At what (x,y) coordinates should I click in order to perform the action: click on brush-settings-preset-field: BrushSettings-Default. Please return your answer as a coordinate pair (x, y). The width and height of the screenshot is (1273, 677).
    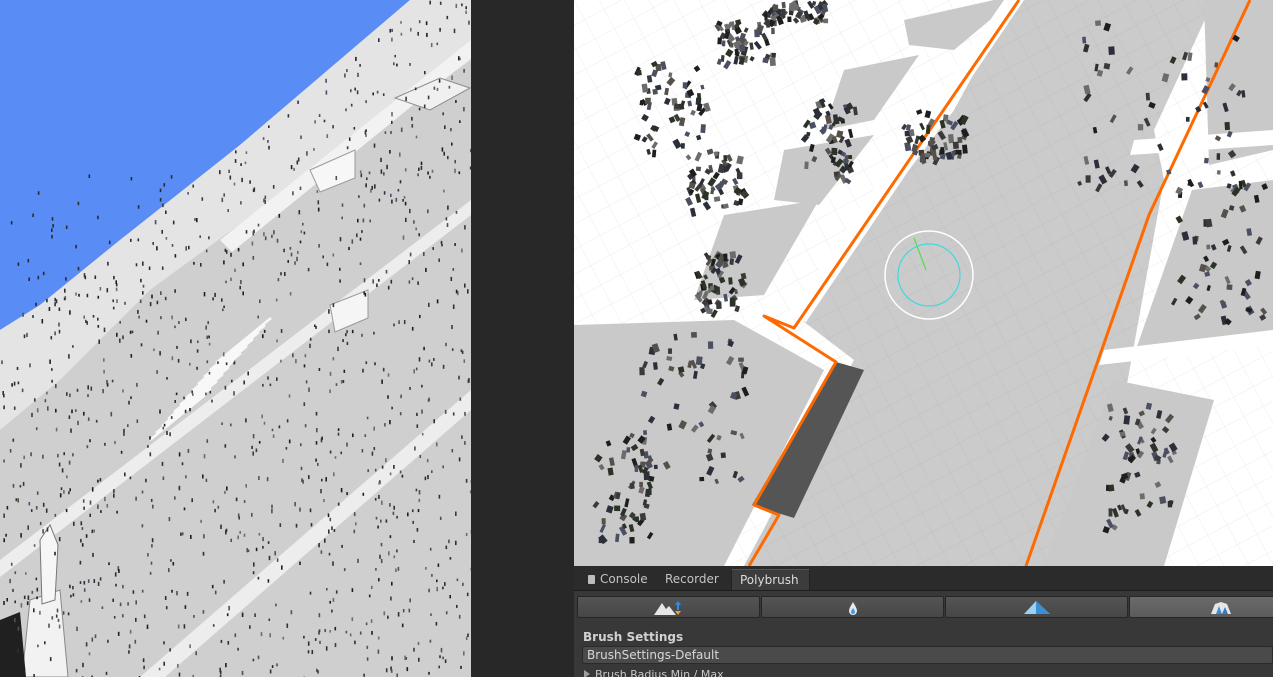
    Looking at the image, I should click on (927, 655).